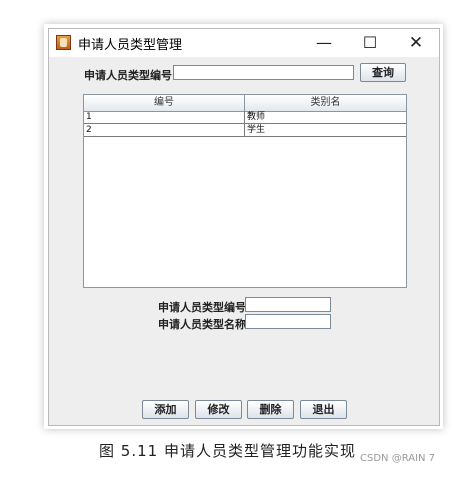 This screenshot has width=455, height=477. Describe the element at coordinates (63, 42) in the screenshot. I see `java-app-icon` at that location.